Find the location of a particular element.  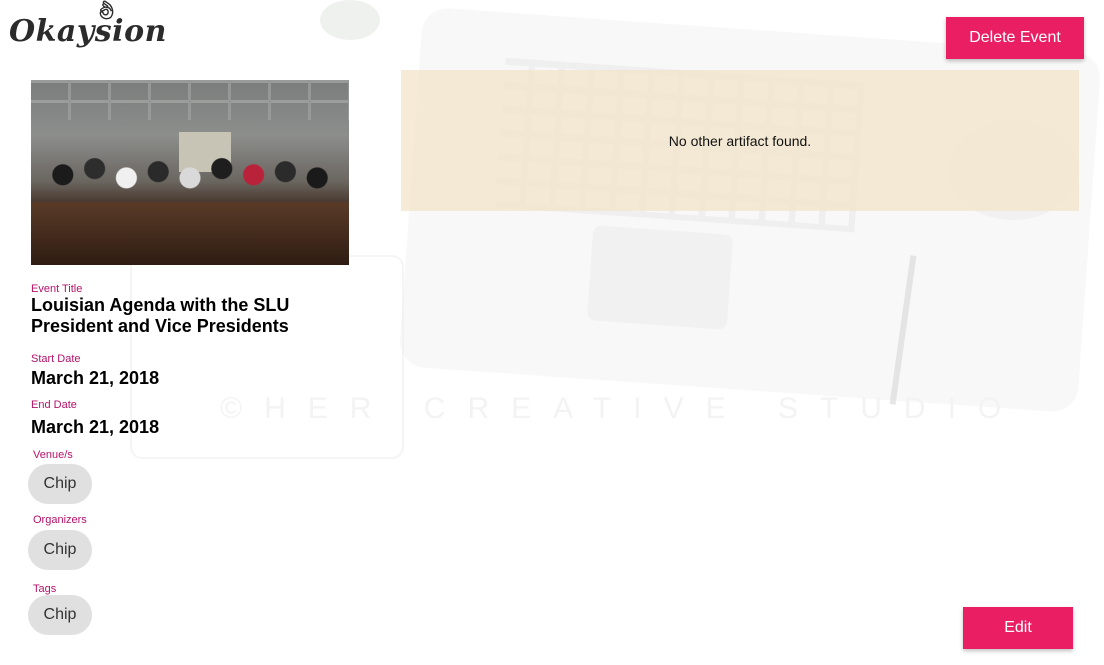

start-date-value: March 21, 2018 is located at coordinates (95, 378).